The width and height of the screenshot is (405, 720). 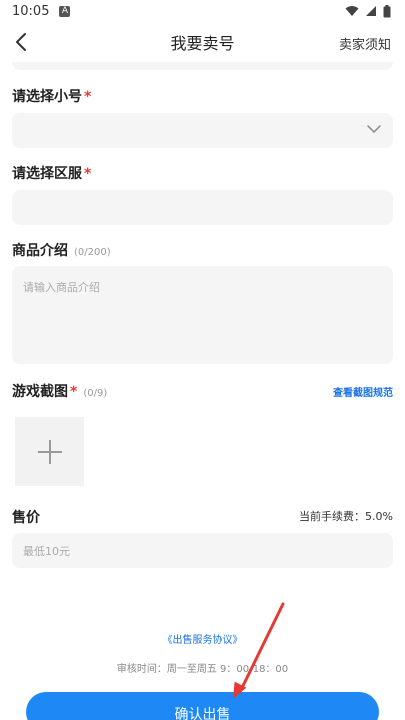 What do you see at coordinates (352, 11) in the screenshot?
I see `wifi-icon` at bounding box center [352, 11].